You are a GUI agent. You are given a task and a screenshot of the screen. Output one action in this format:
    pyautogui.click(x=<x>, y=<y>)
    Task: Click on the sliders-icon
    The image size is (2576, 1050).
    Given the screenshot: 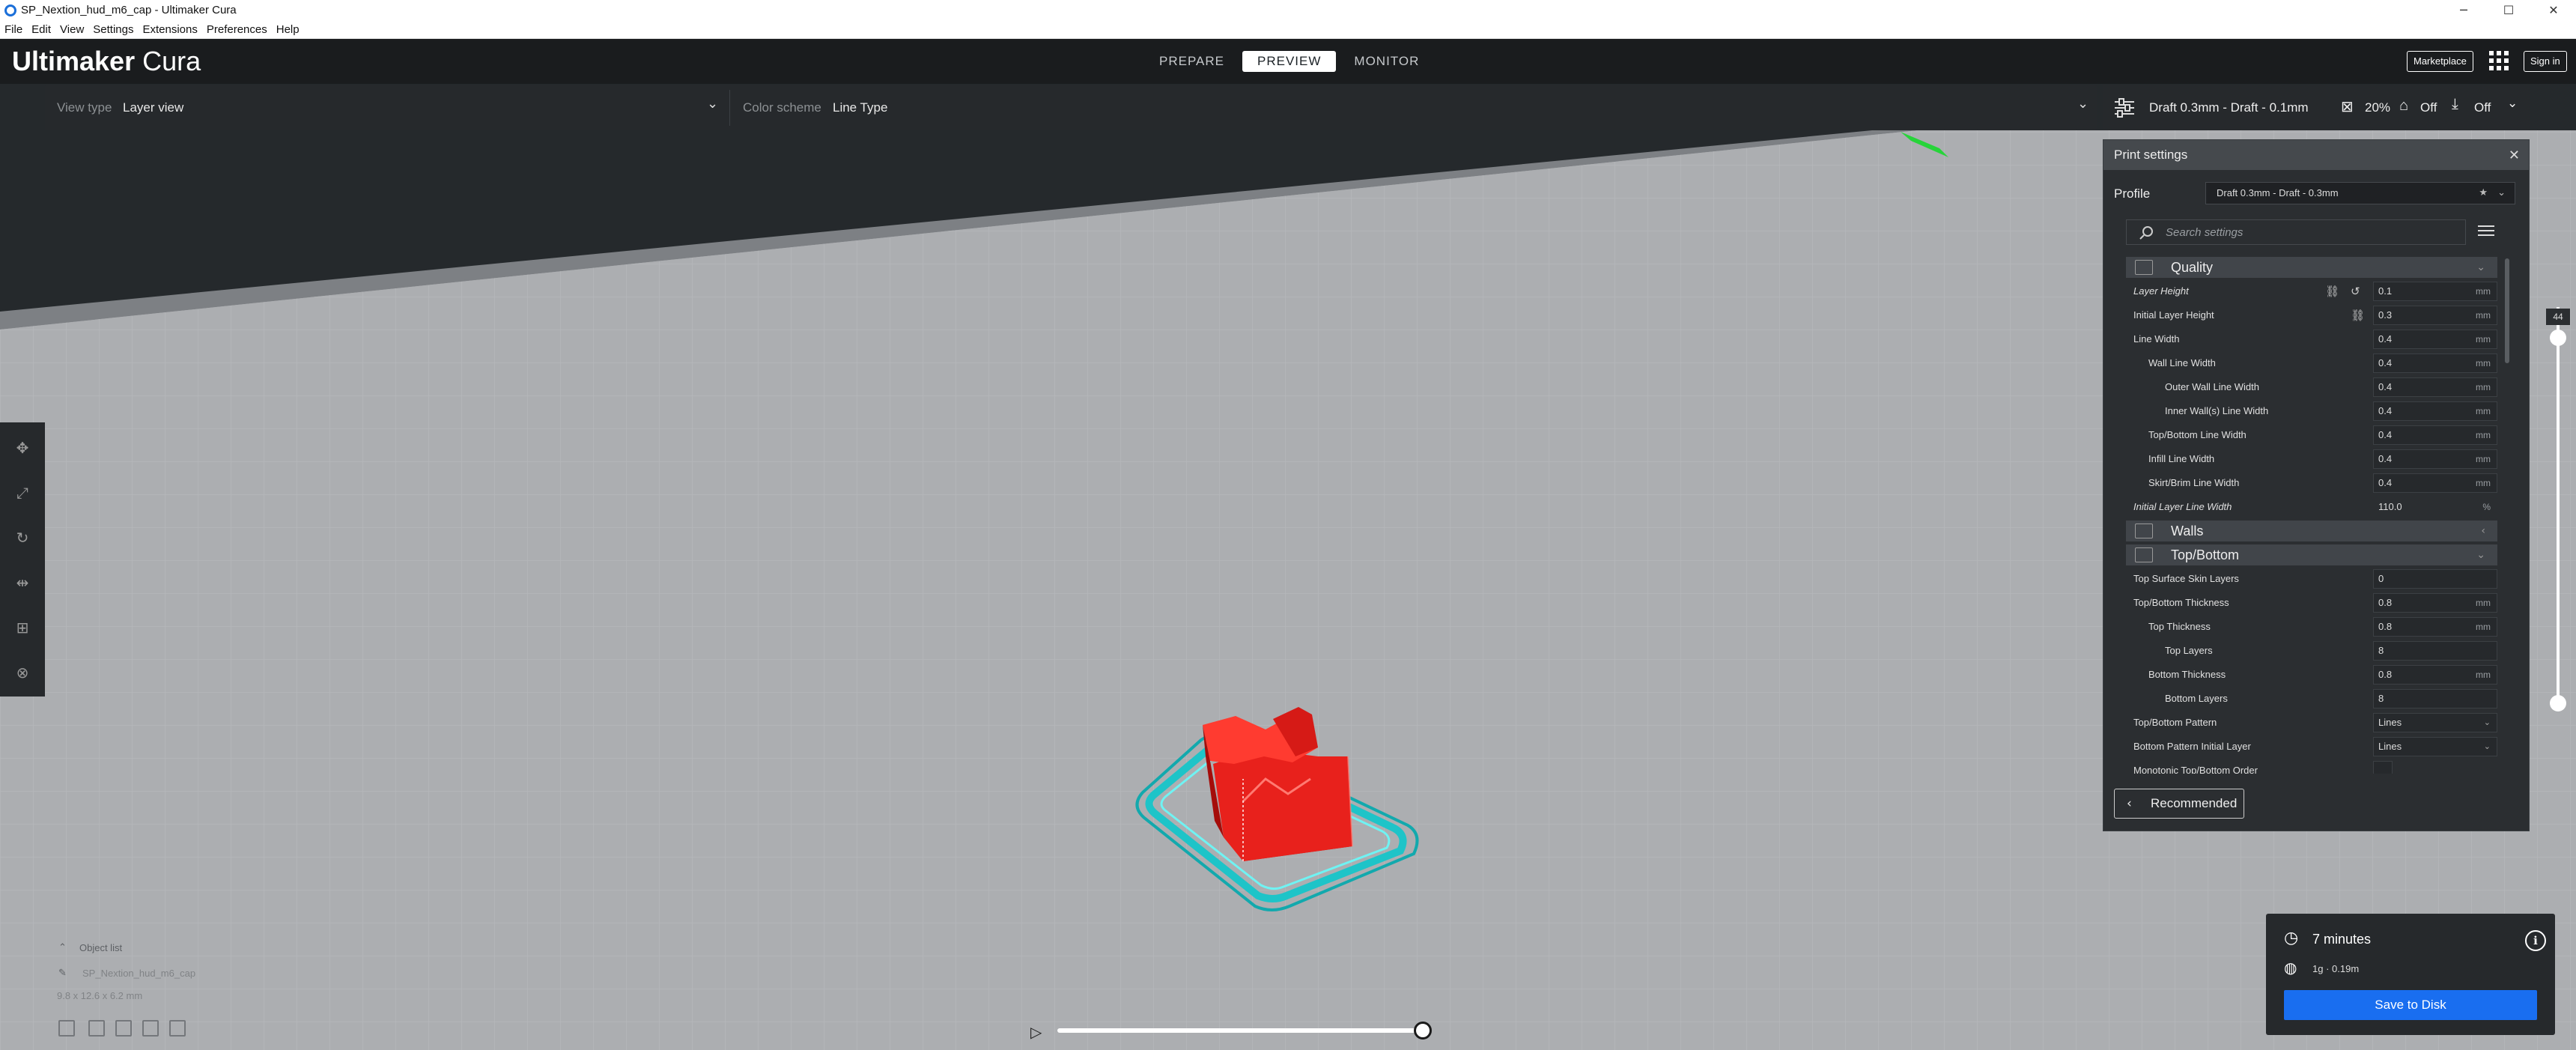 What is the action you would take?
    pyautogui.click(x=2124, y=108)
    